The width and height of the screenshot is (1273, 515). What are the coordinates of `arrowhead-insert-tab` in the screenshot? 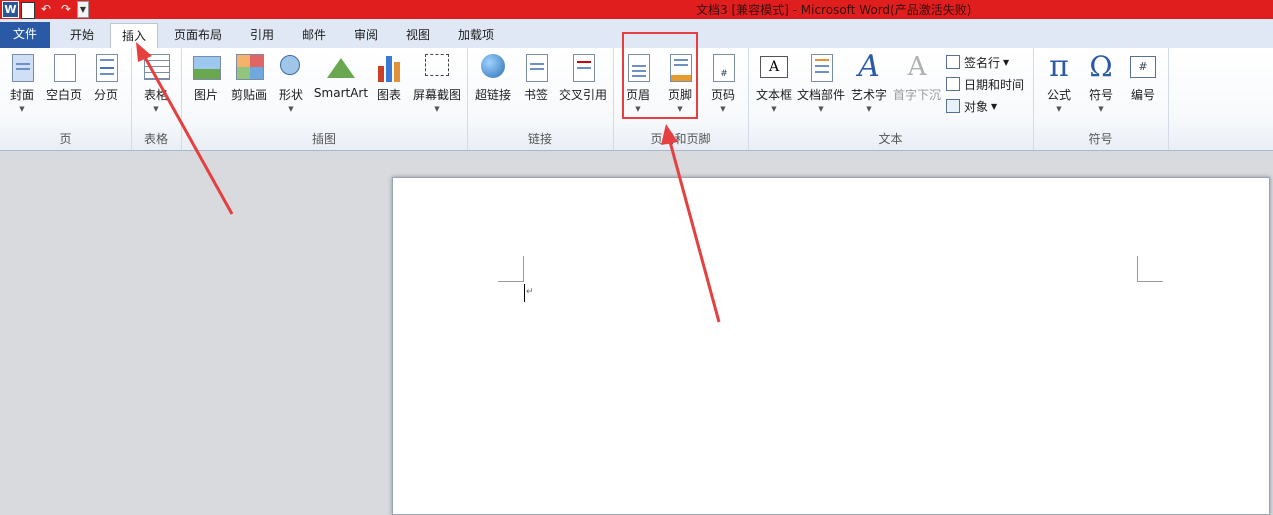 It's located at (144, 52).